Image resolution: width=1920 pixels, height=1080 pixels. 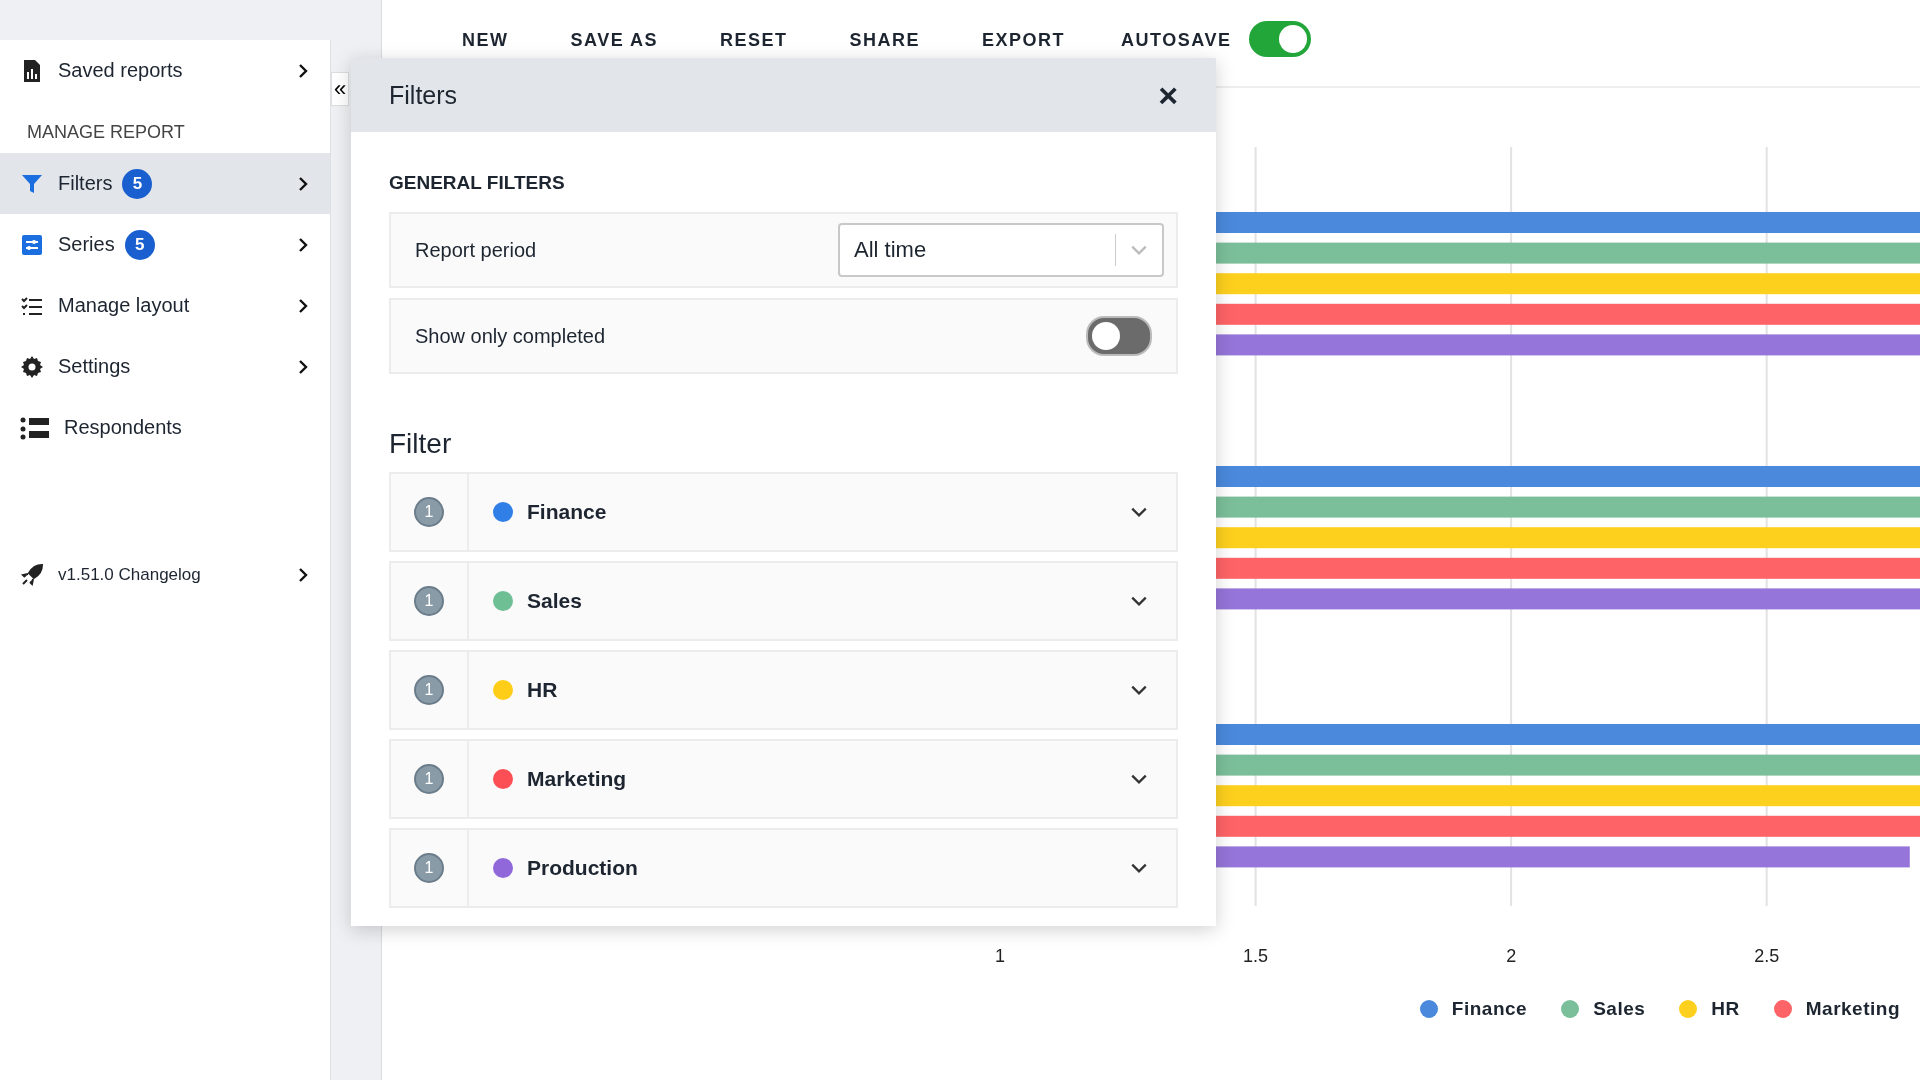 What do you see at coordinates (1168, 95) in the screenshot?
I see `close-button: ×` at bounding box center [1168, 95].